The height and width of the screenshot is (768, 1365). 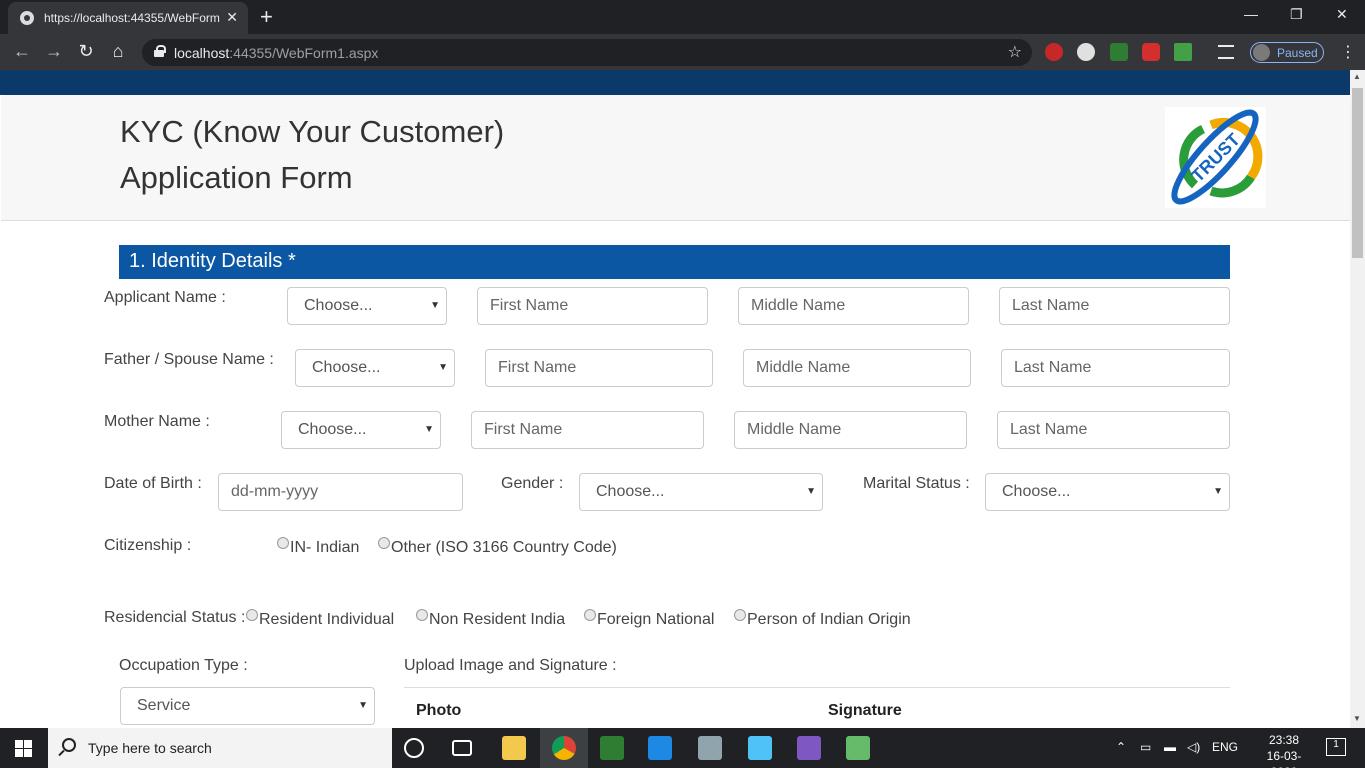 I want to click on scroll-up-icon: ▲, so click(x=1357, y=76).